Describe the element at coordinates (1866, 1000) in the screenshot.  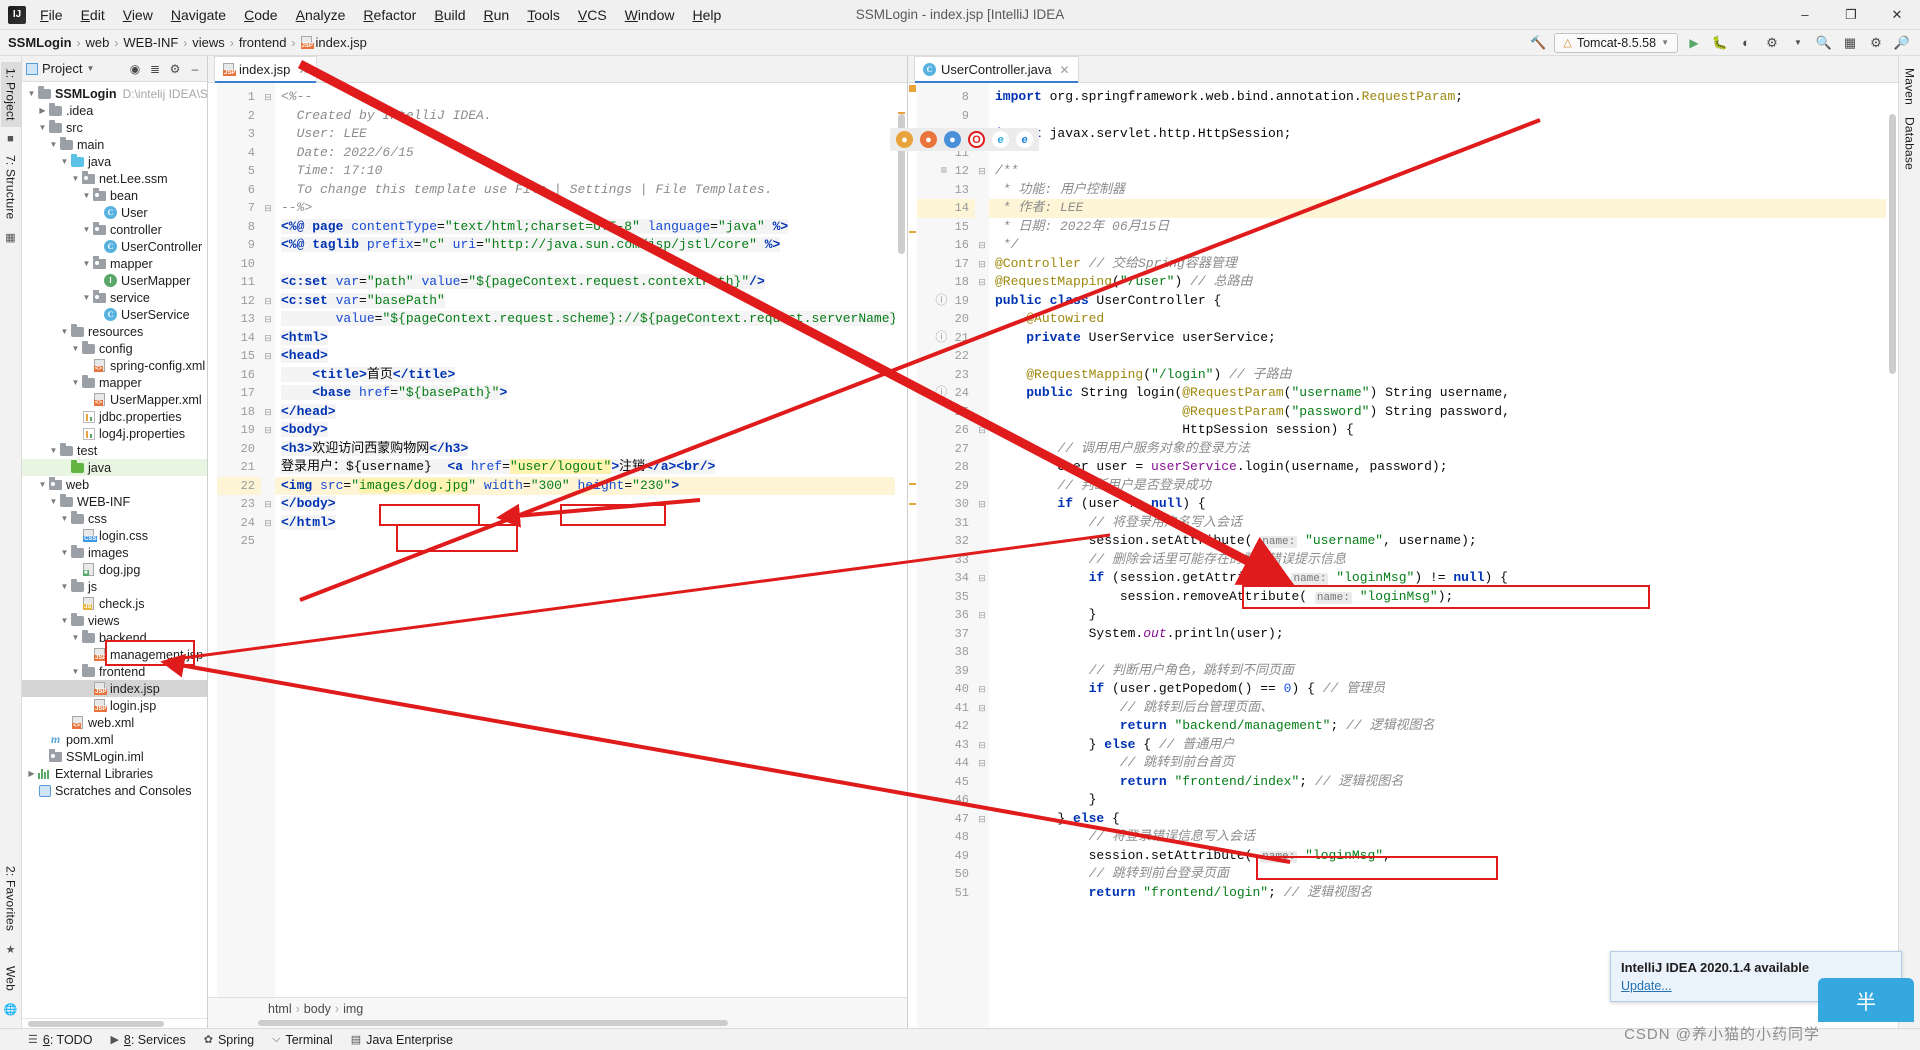
I see `chat-widget: 半` at that location.